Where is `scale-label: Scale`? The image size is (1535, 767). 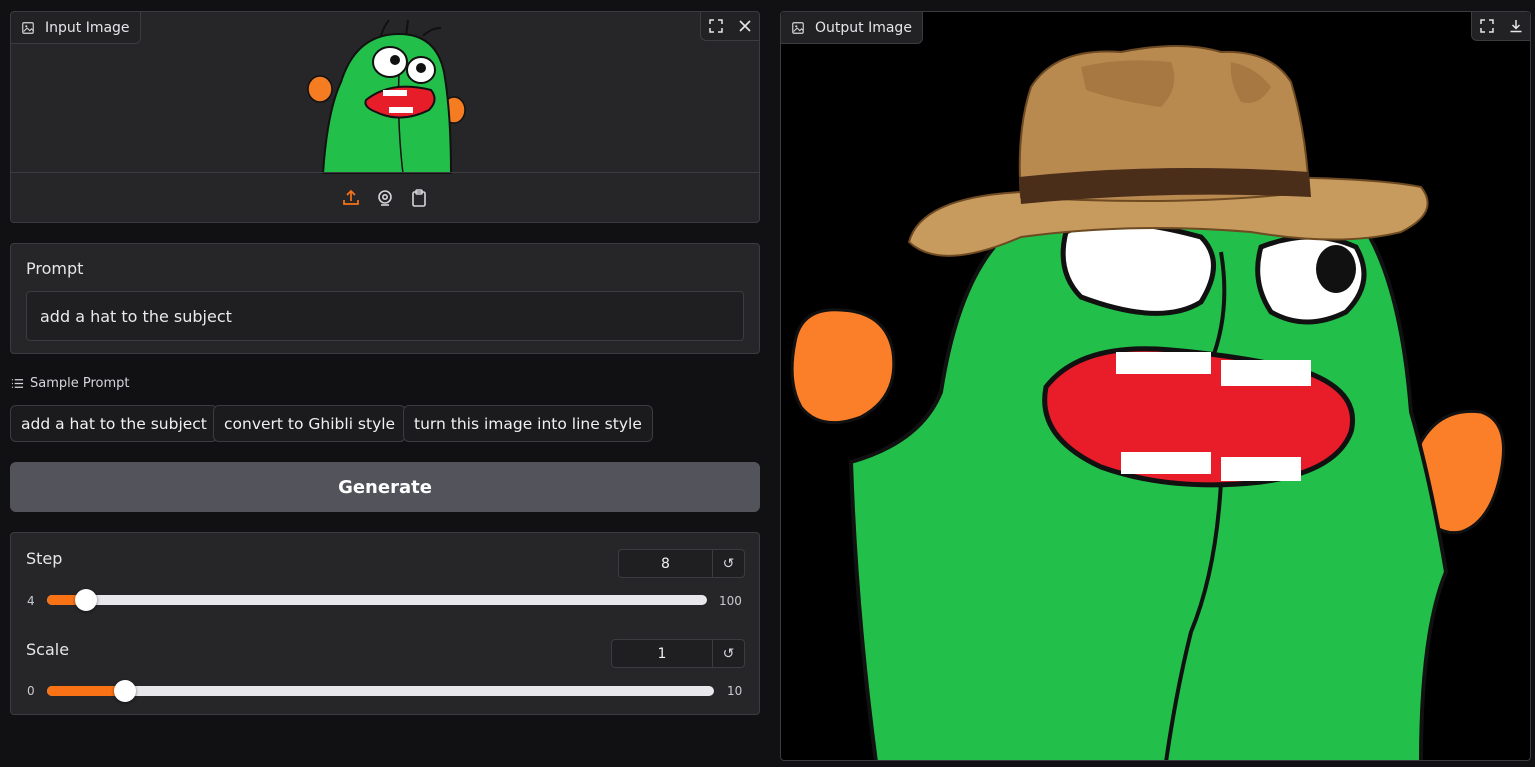 scale-label: Scale is located at coordinates (48, 649).